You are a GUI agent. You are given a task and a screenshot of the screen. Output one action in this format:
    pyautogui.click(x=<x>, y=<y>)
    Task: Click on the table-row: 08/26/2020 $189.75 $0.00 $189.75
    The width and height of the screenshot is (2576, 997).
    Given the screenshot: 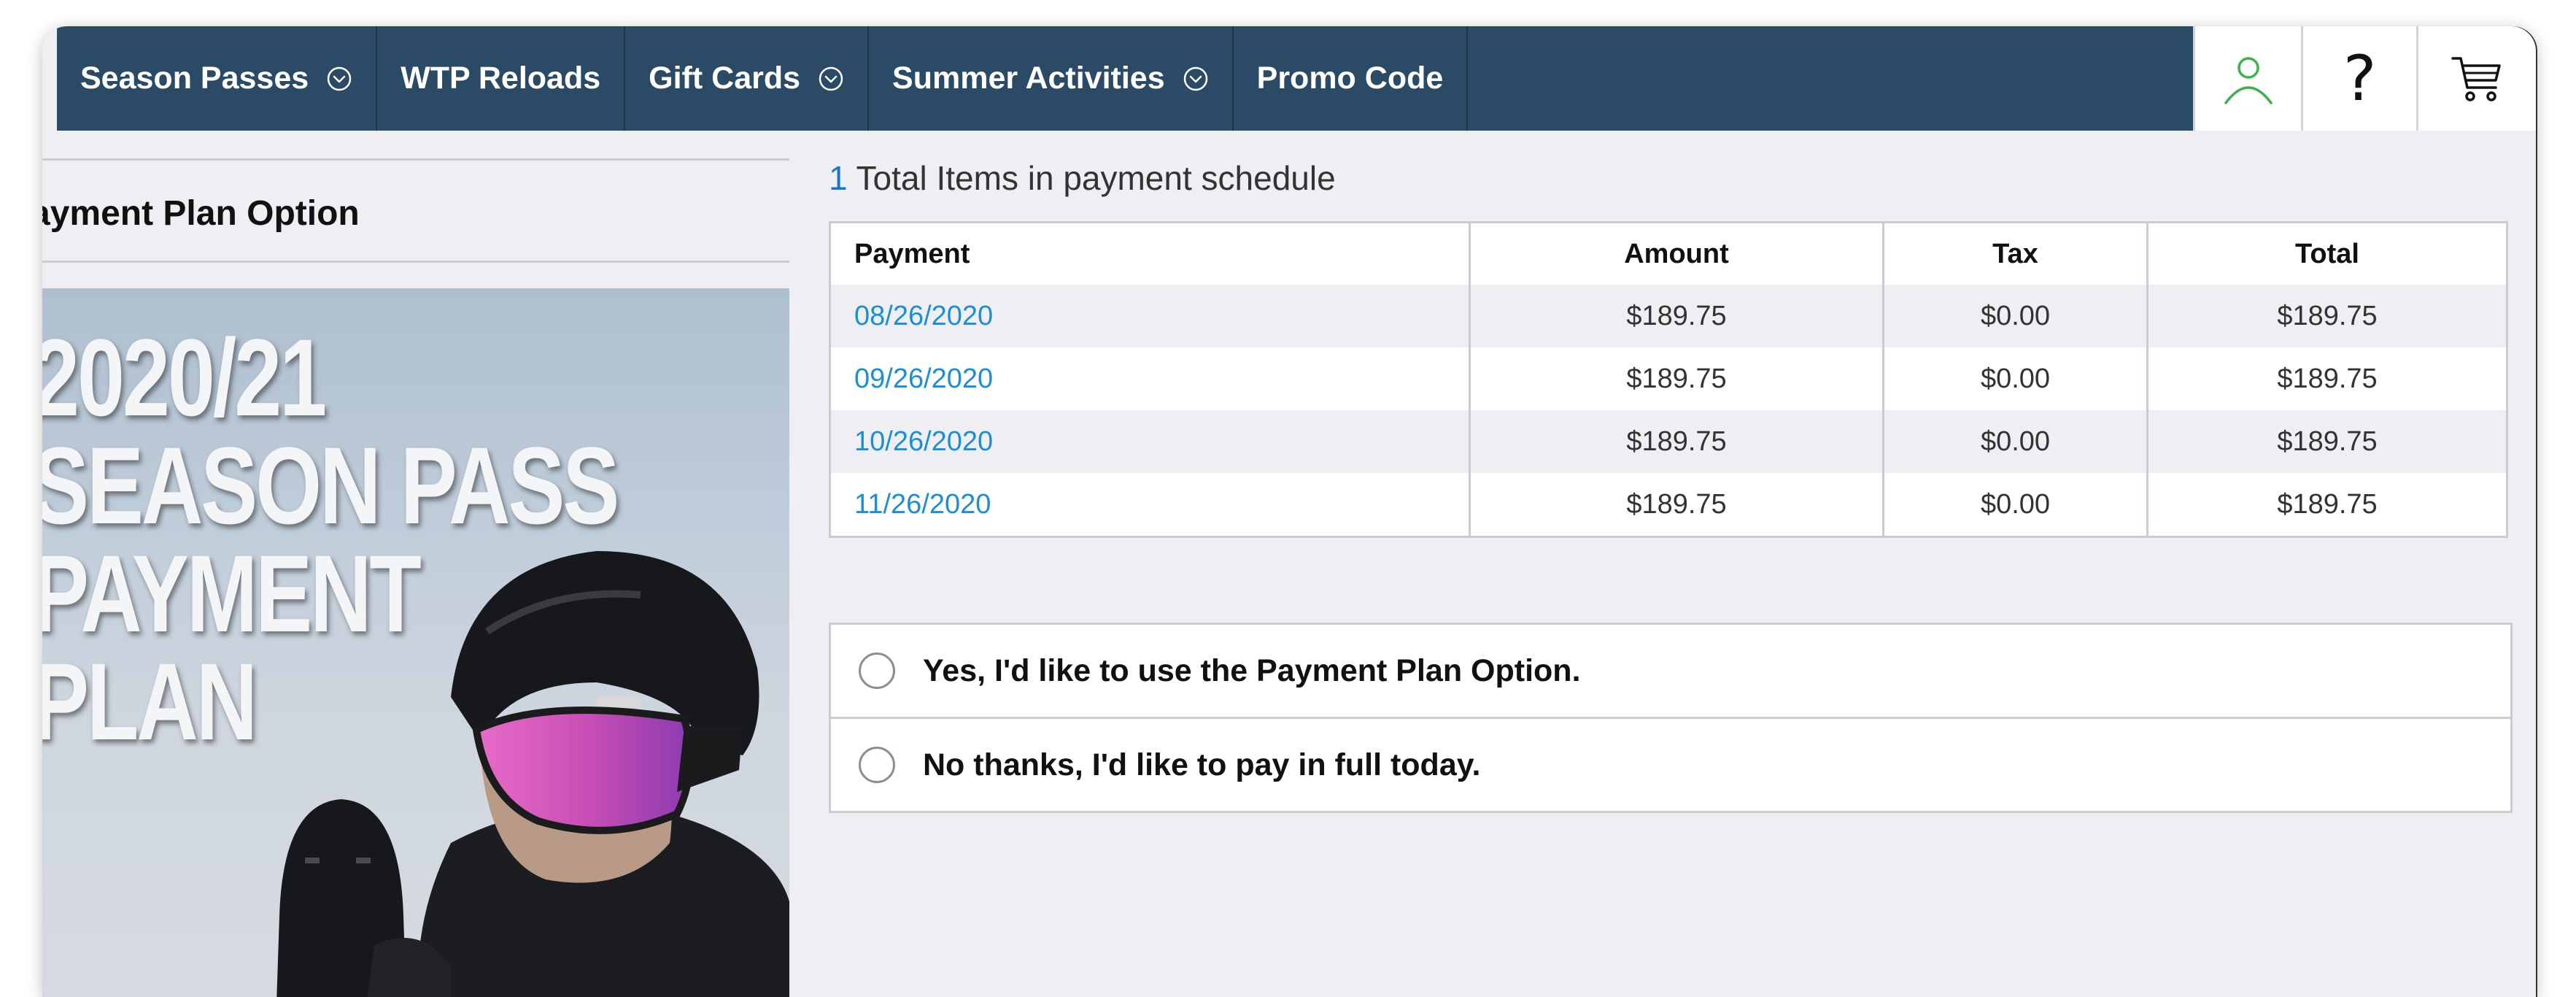 What is the action you would take?
    pyautogui.click(x=1668, y=316)
    